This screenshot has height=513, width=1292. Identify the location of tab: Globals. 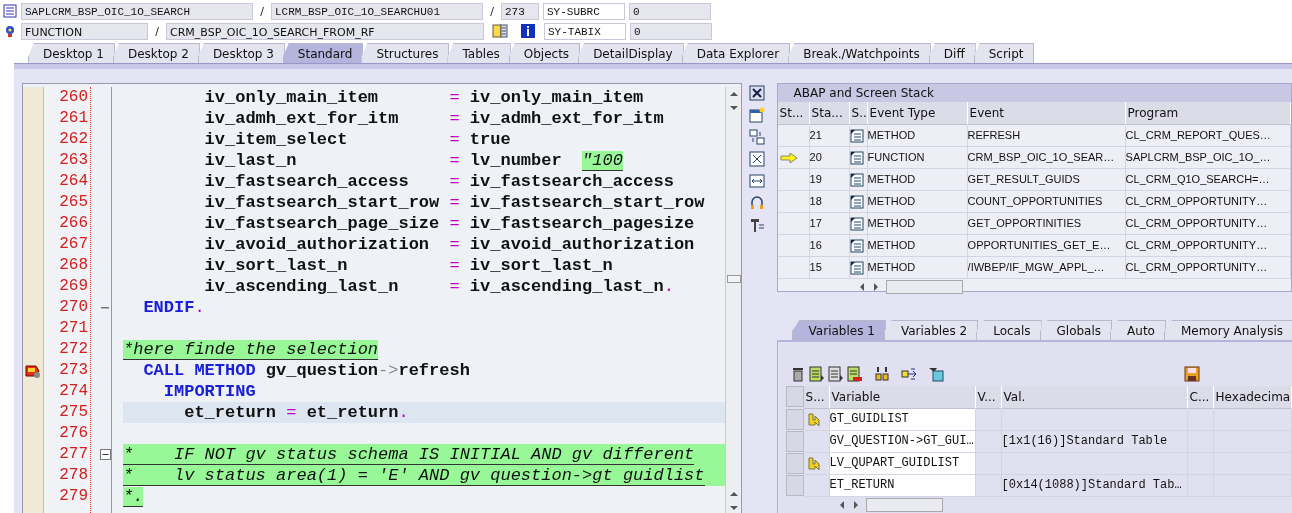
(1076, 330).